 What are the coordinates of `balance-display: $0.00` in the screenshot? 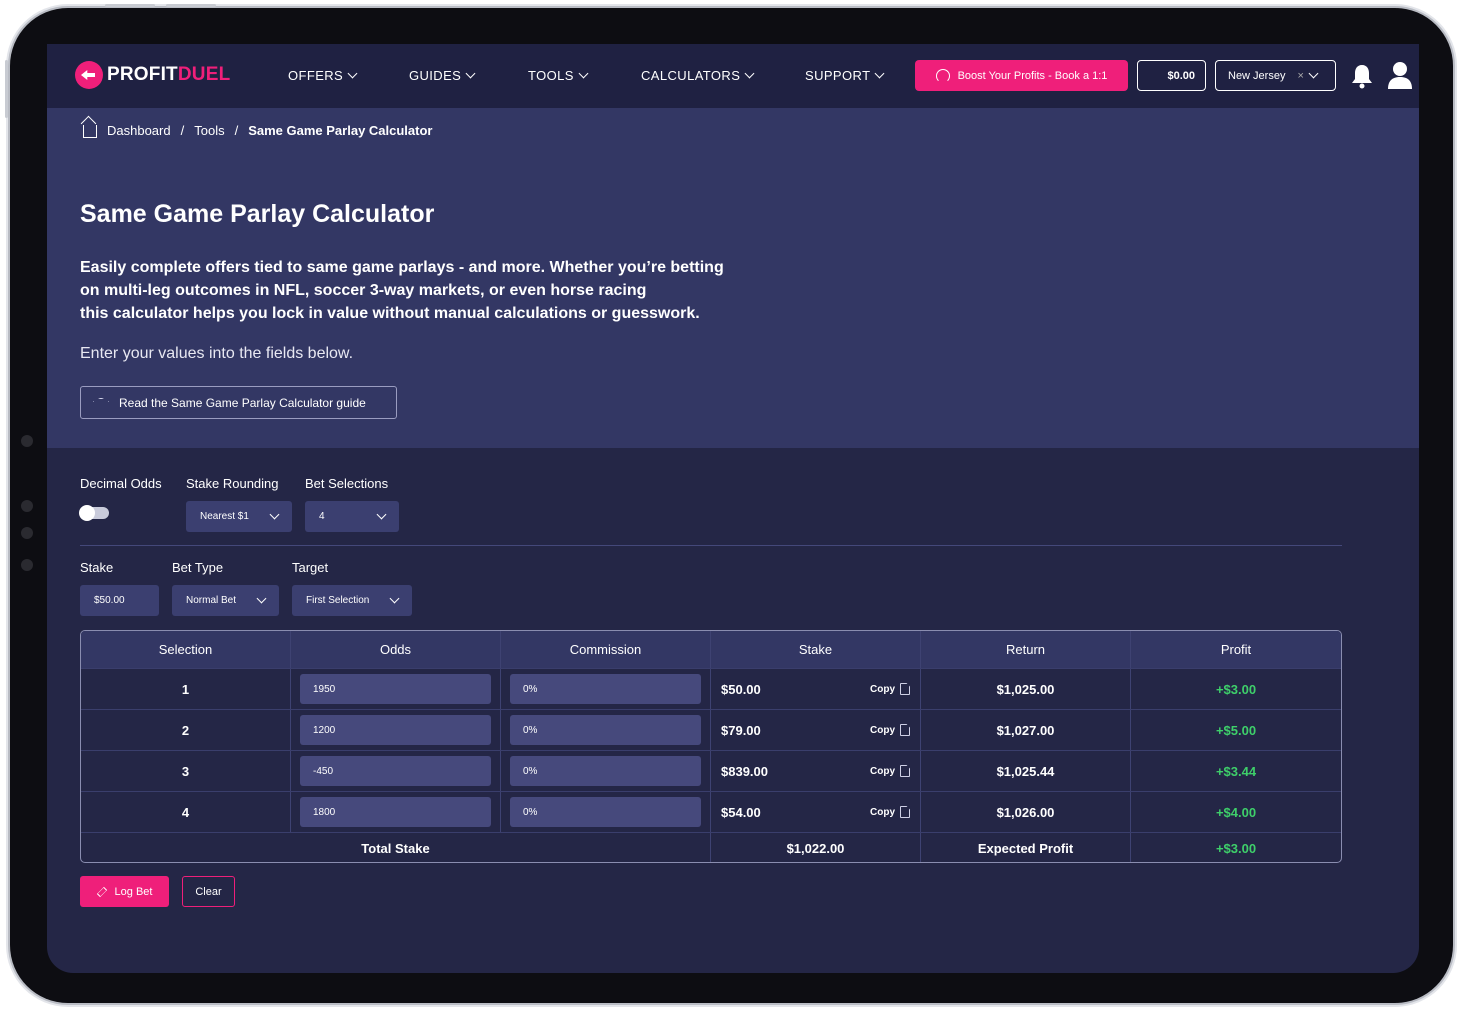 It's located at (1171, 75).